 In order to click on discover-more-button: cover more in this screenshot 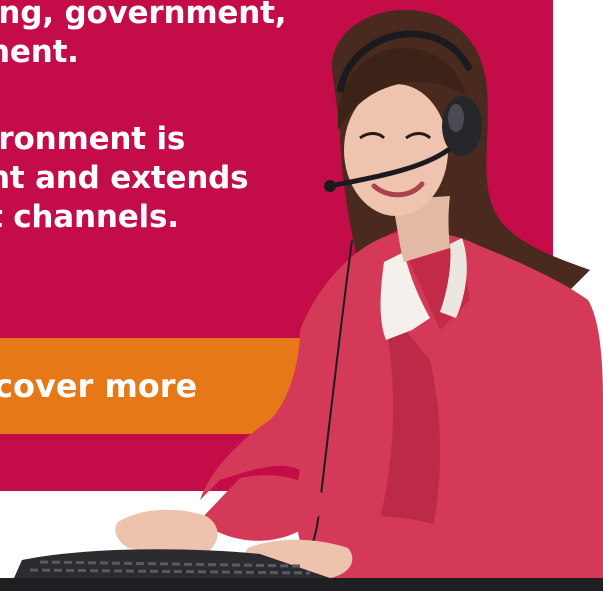, I will do `click(165, 386)`.